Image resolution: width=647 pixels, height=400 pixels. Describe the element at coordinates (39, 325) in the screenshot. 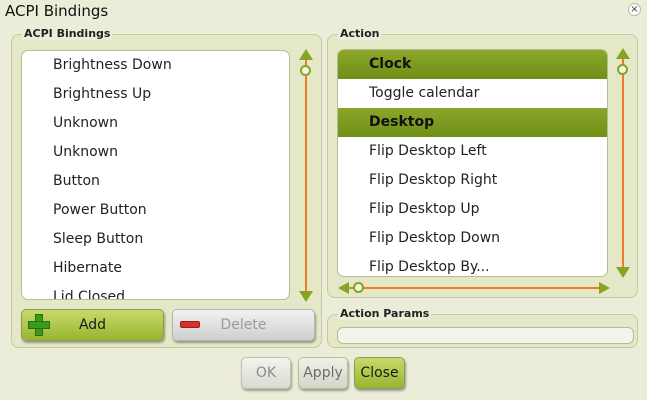

I see `plus-icon` at that location.